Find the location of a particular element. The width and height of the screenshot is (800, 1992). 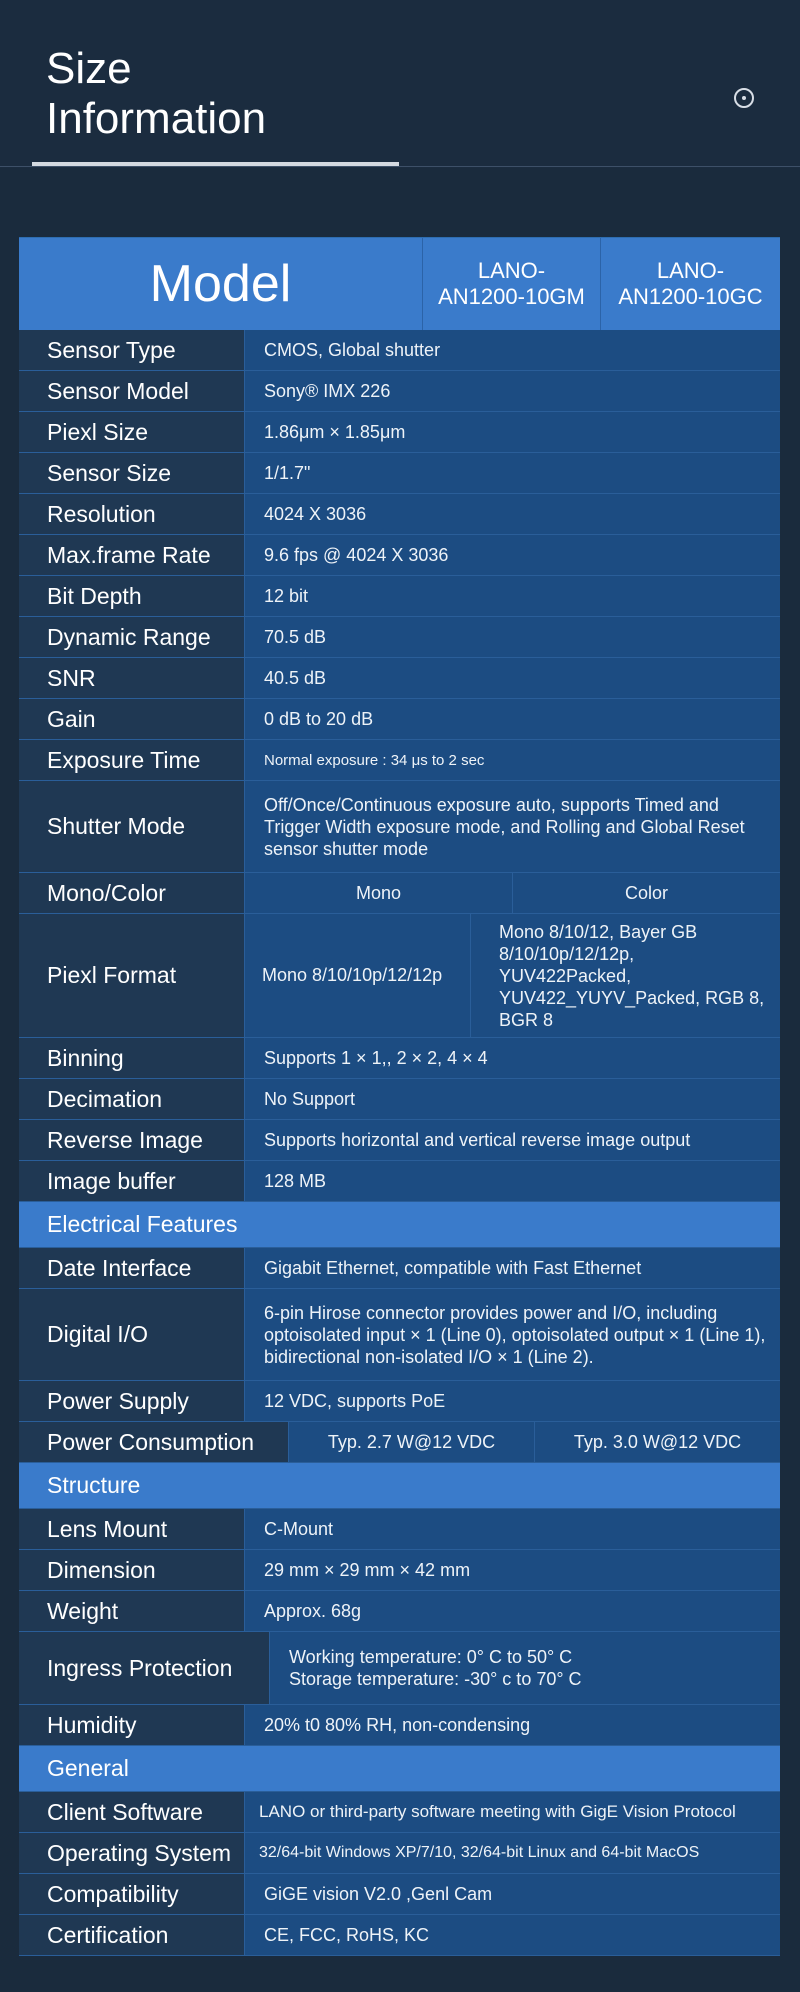

spec-row-resolution: Resolution 4024 X 3036 is located at coordinates (399, 514).